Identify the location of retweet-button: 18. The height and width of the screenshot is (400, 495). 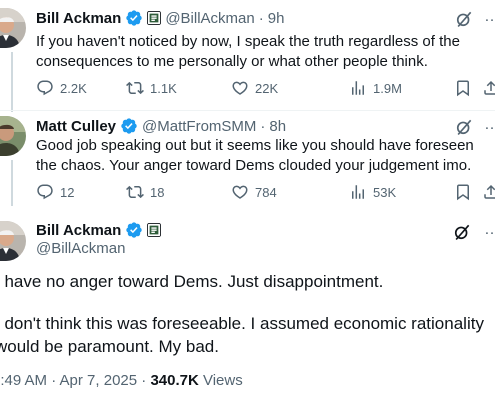
(145, 192).